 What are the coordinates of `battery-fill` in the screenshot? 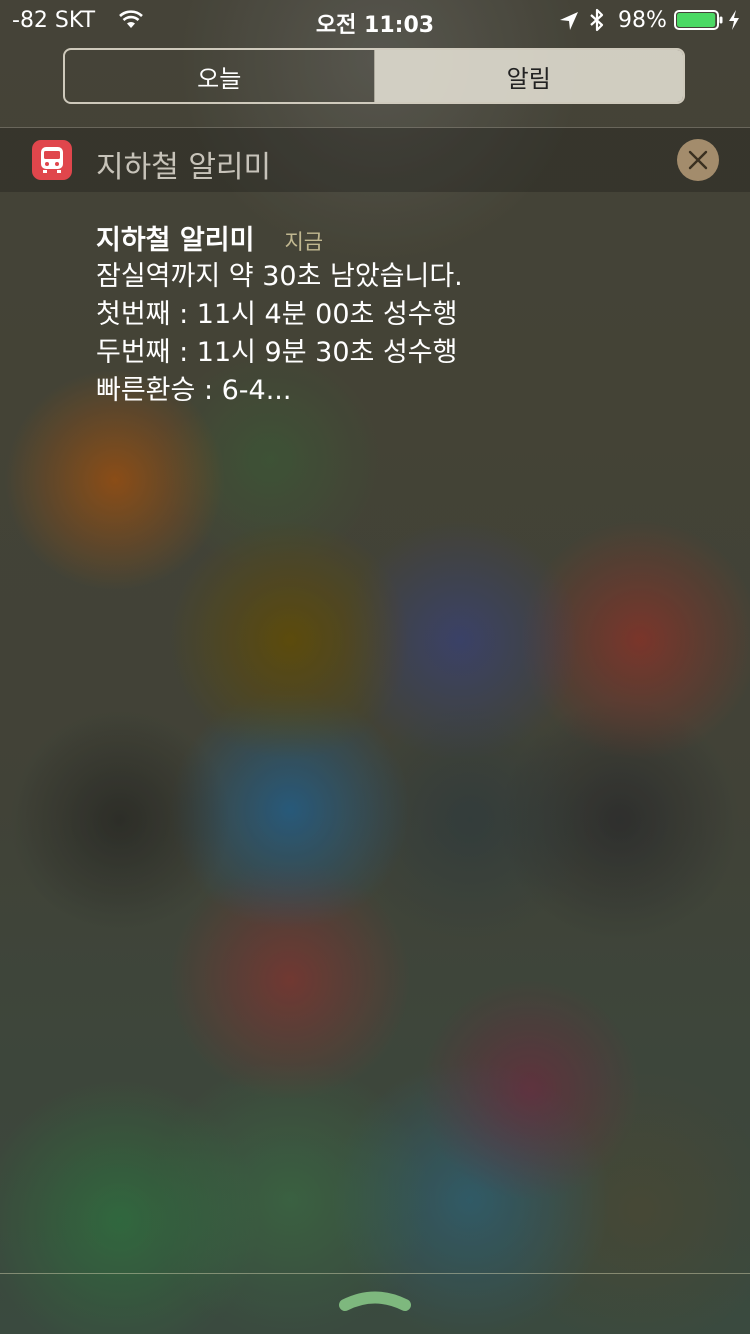 It's located at (696, 20).